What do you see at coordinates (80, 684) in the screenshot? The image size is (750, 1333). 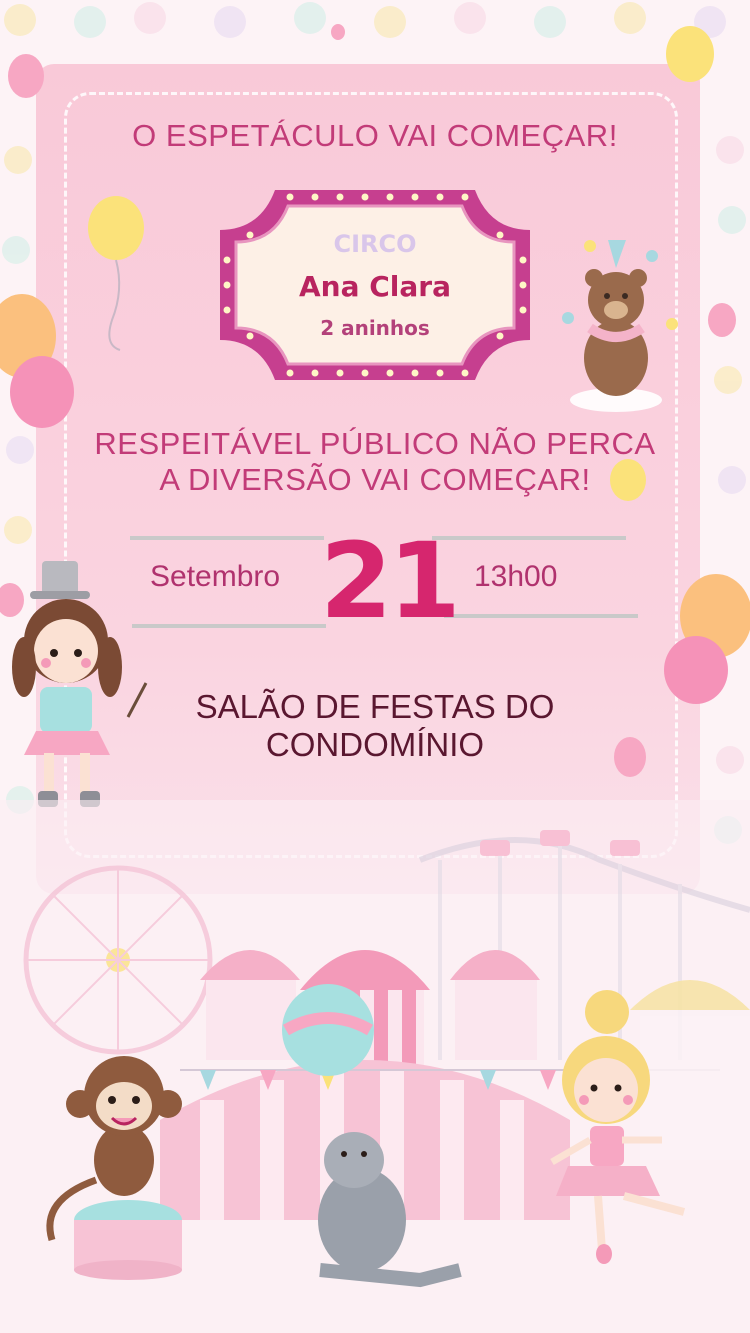 I see `girl-ringmaster-icon` at bounding box center [80, 684].